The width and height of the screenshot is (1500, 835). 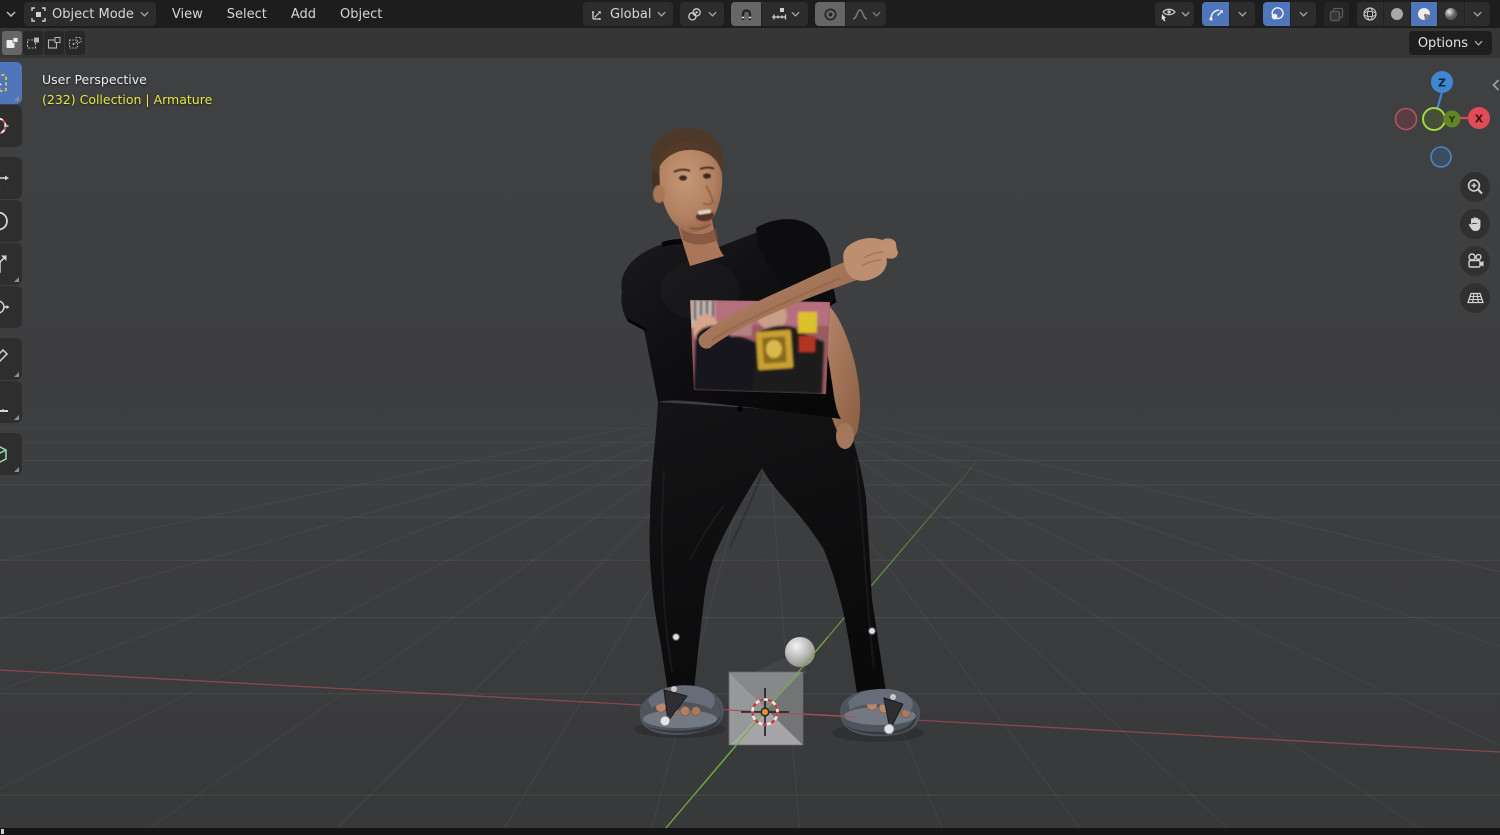 I want to click on proportional-falloff-dropdown, so click(x=866, y=14).